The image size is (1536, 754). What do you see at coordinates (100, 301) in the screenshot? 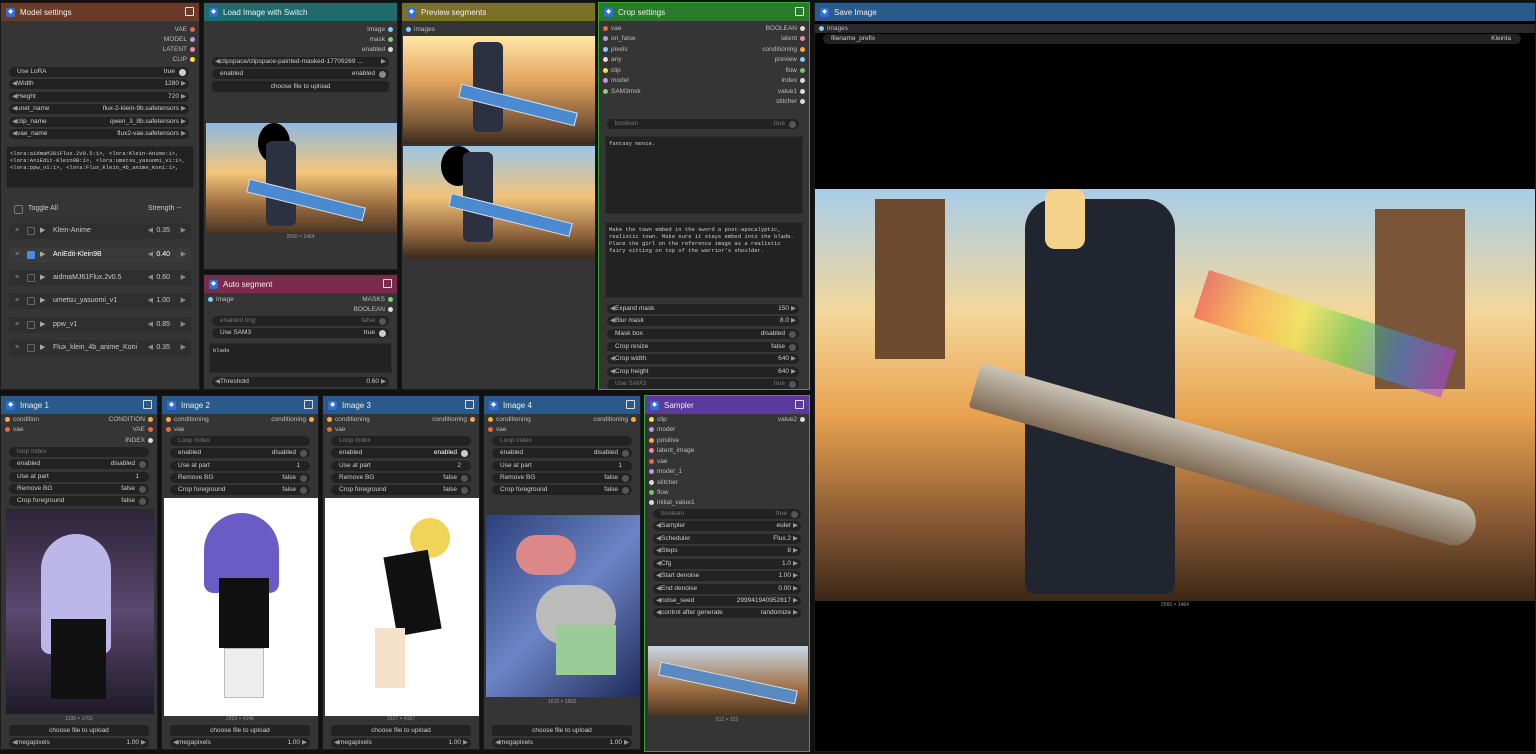
I see `lora-row: ≡ ▶ umetsu_yasuomi_v1 ◀ 1.00 ▶` at bounding box center [100, 301].